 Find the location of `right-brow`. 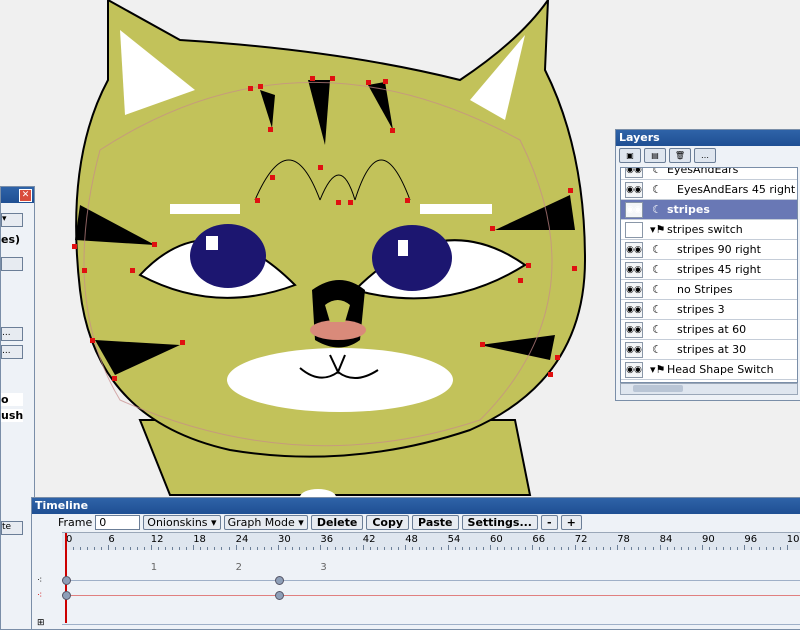

right-brow is located at coordinates (456, 209).